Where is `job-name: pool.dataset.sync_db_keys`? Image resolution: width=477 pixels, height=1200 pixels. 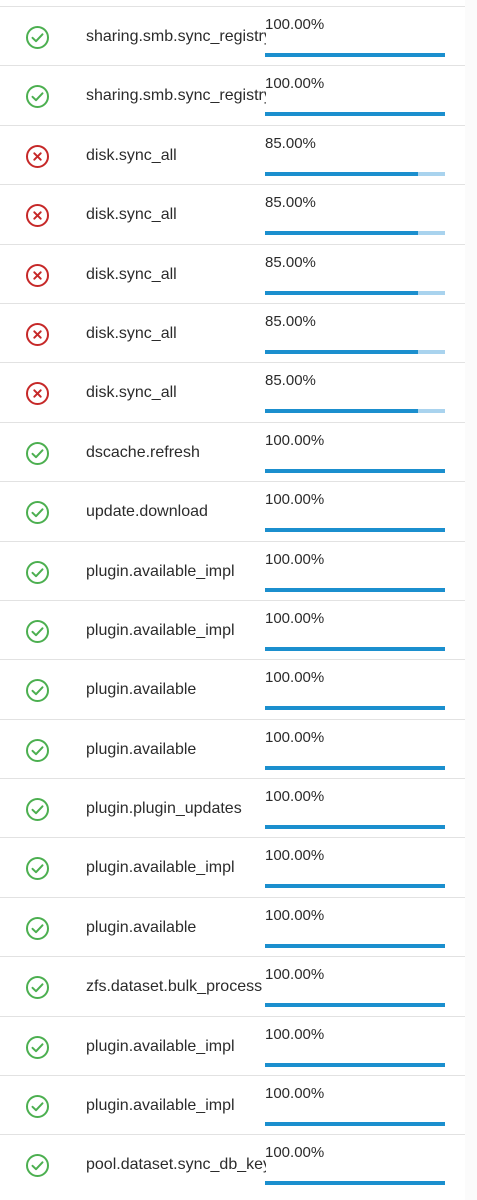 job-name: pool.dataset.sync_db_keys is located at coordinates (176, 1165).